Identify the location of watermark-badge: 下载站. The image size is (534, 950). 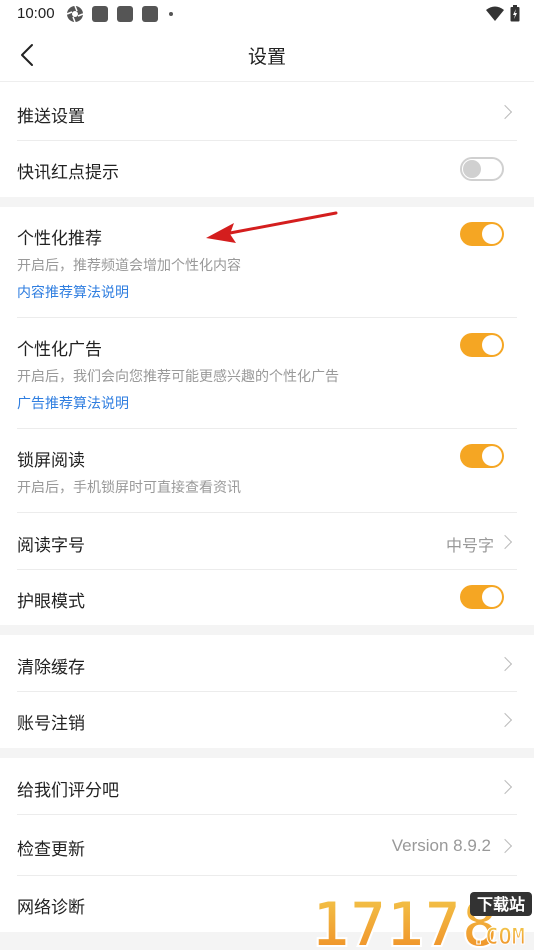
(501, 904).